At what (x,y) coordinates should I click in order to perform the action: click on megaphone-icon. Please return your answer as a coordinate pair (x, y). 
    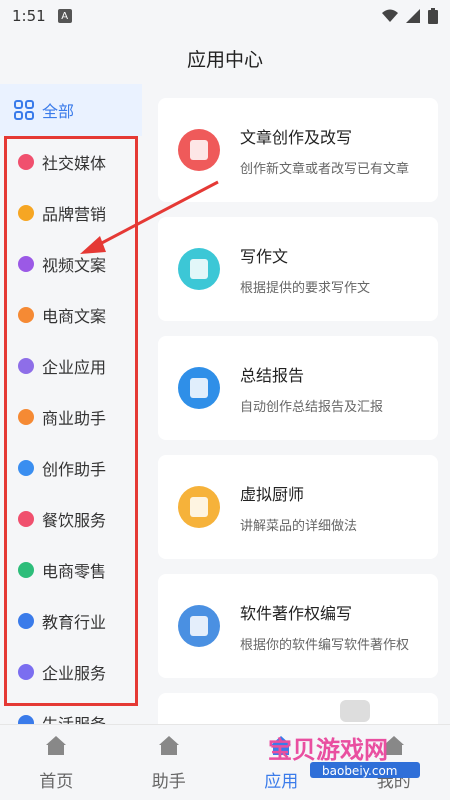
    Looking at the image, I should click on (26, 212).